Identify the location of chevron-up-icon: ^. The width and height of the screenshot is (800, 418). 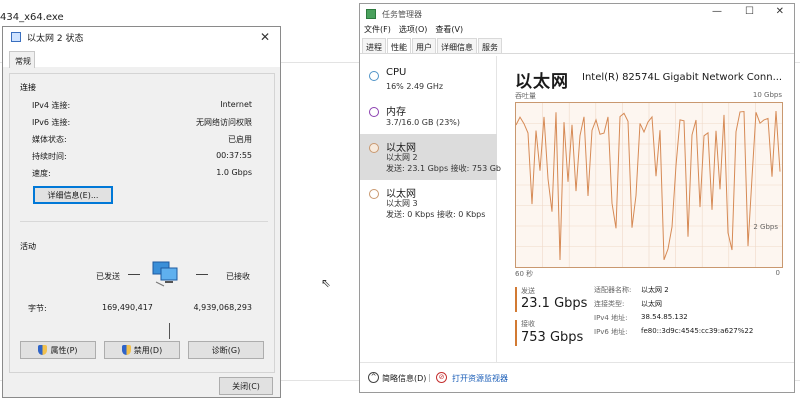
(373, 377).